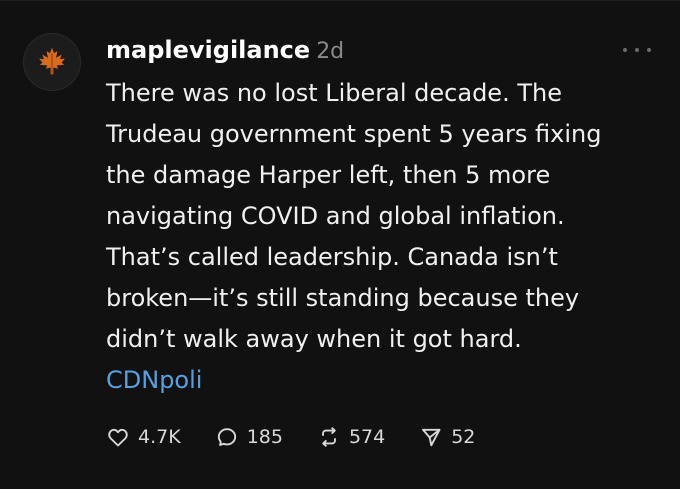  I want to click on heart-icon, so click(118, 437).